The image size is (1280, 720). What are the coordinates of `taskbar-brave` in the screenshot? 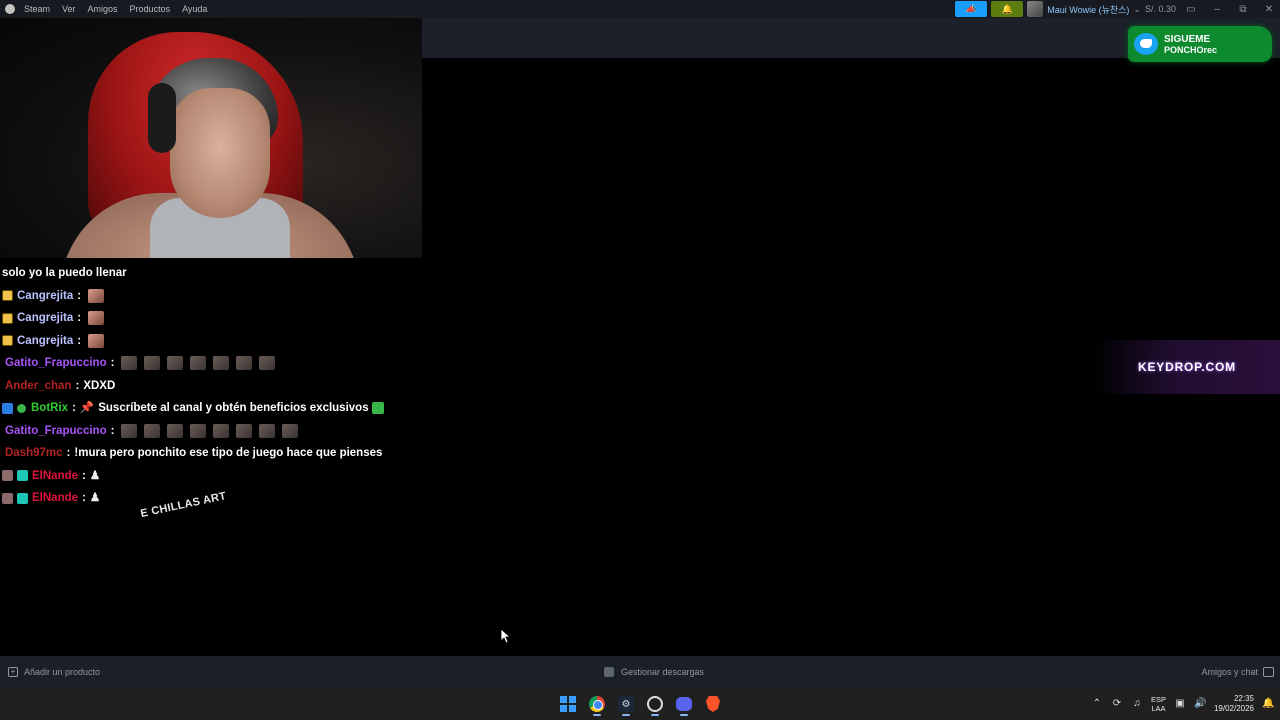 It's located at (713, 704).